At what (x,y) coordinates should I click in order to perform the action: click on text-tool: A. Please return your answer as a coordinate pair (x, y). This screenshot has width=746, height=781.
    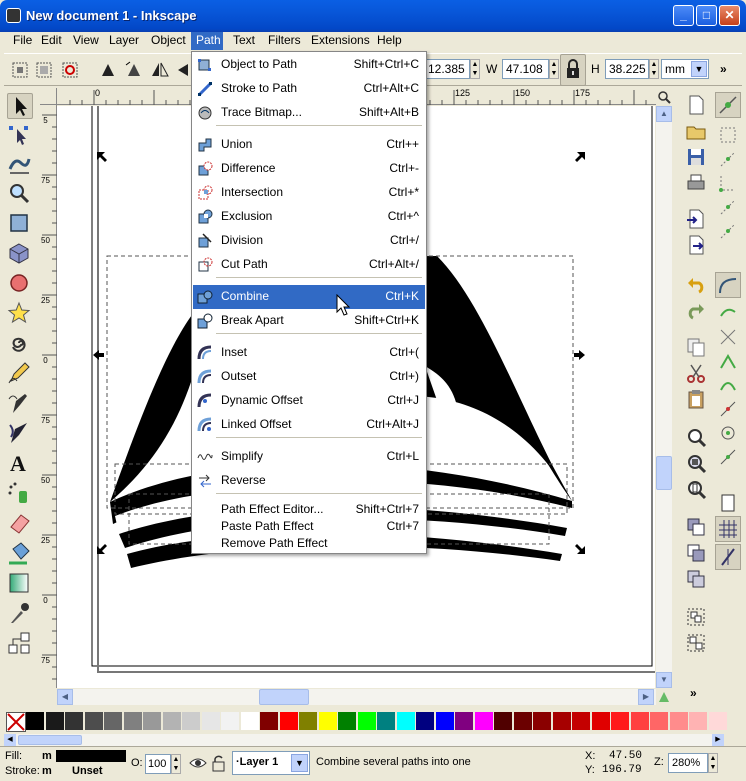
    Looking at the image, I should click on (20, 464).